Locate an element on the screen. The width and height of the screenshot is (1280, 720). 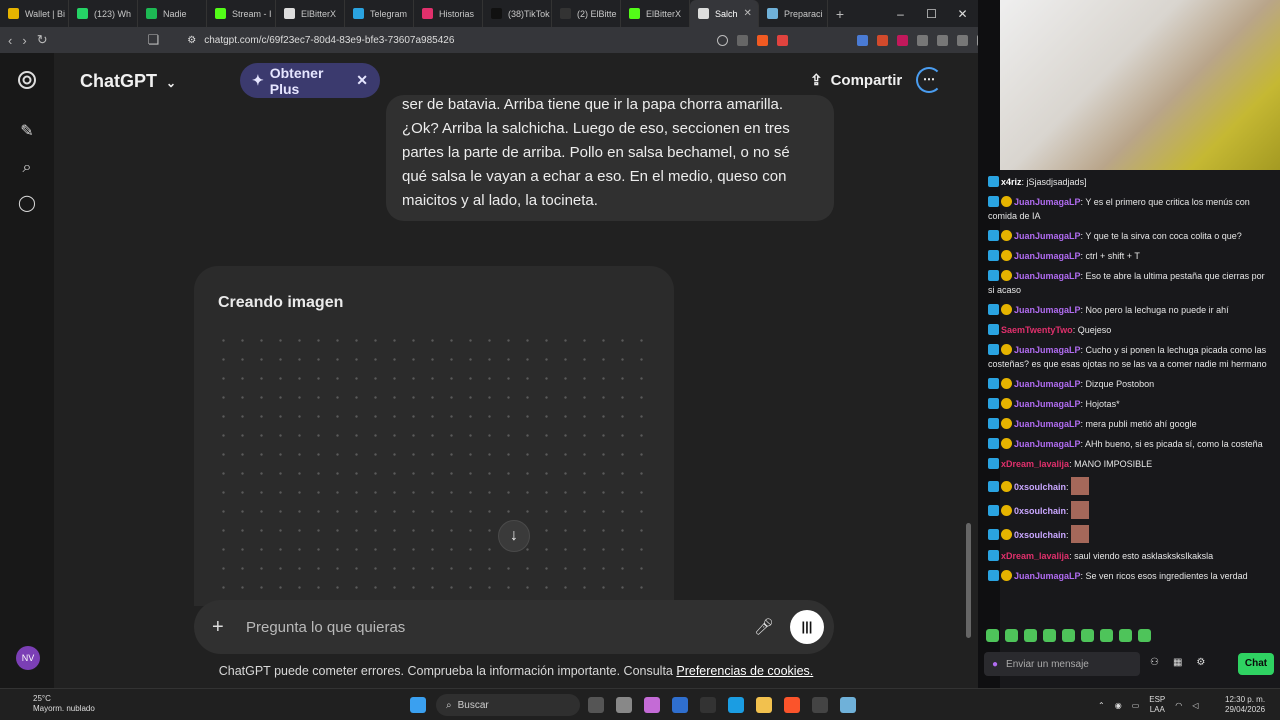
site-info-icon: ⚙ is located at coordinates (191, 40).